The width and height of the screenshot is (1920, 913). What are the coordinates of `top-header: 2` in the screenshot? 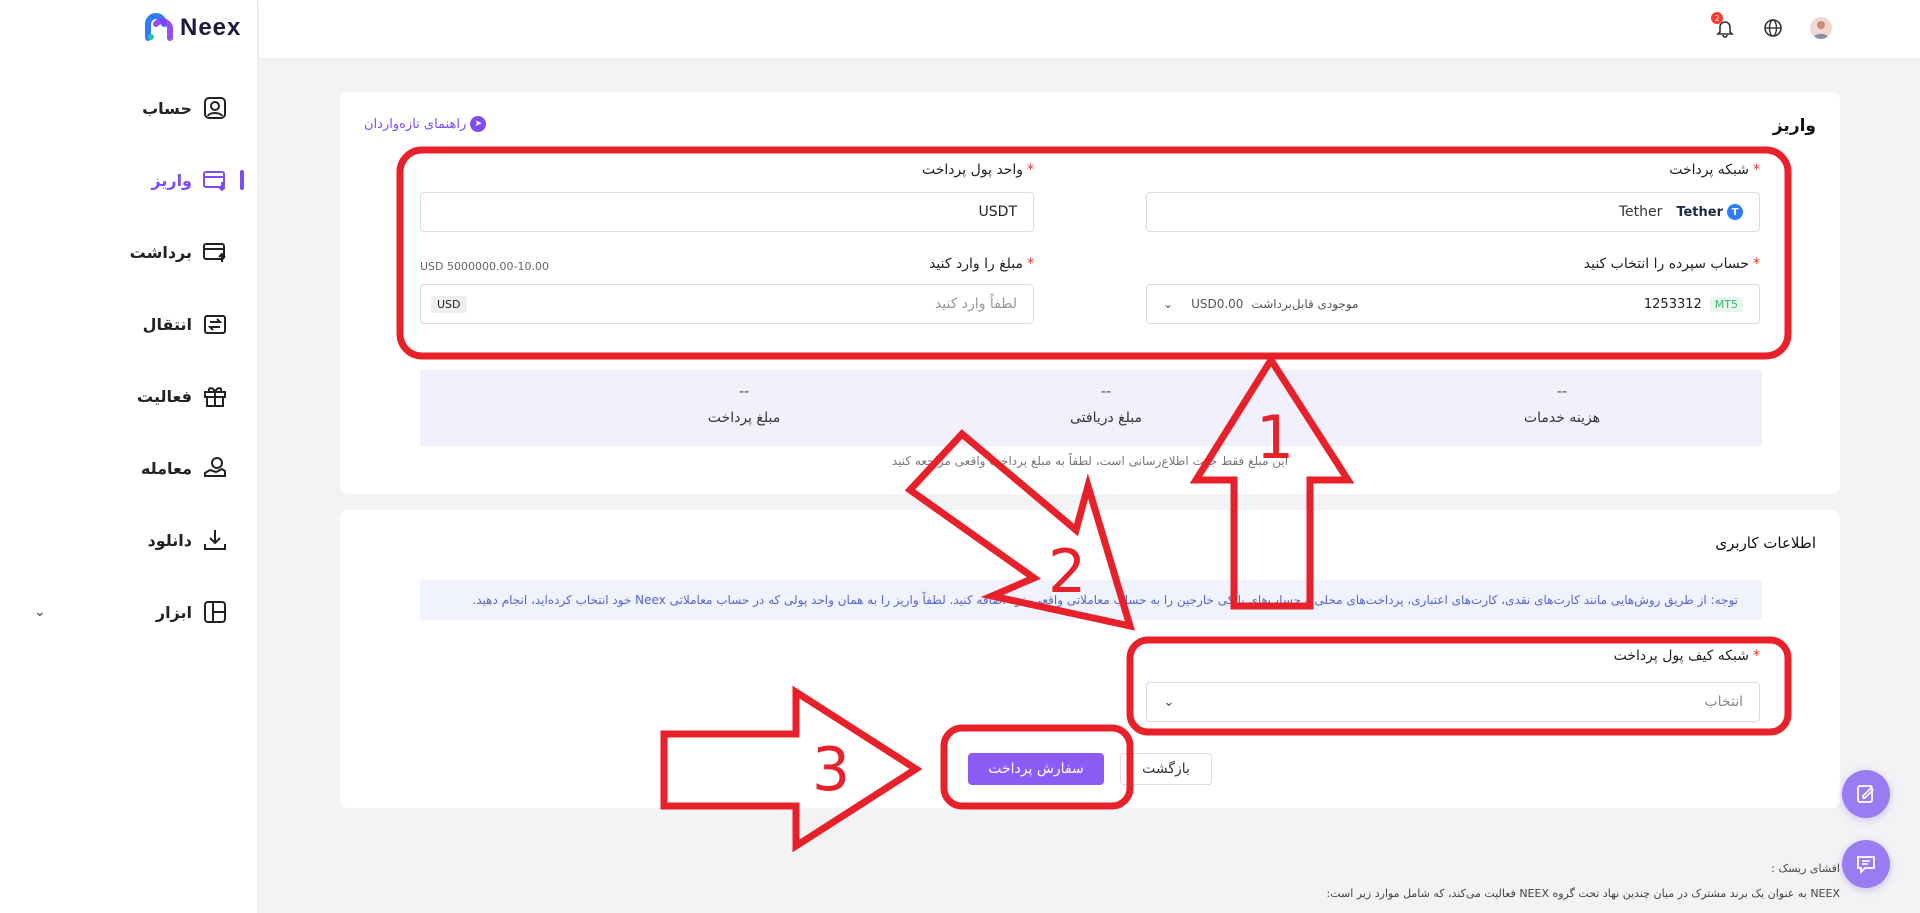 It's located at (1089, 29).